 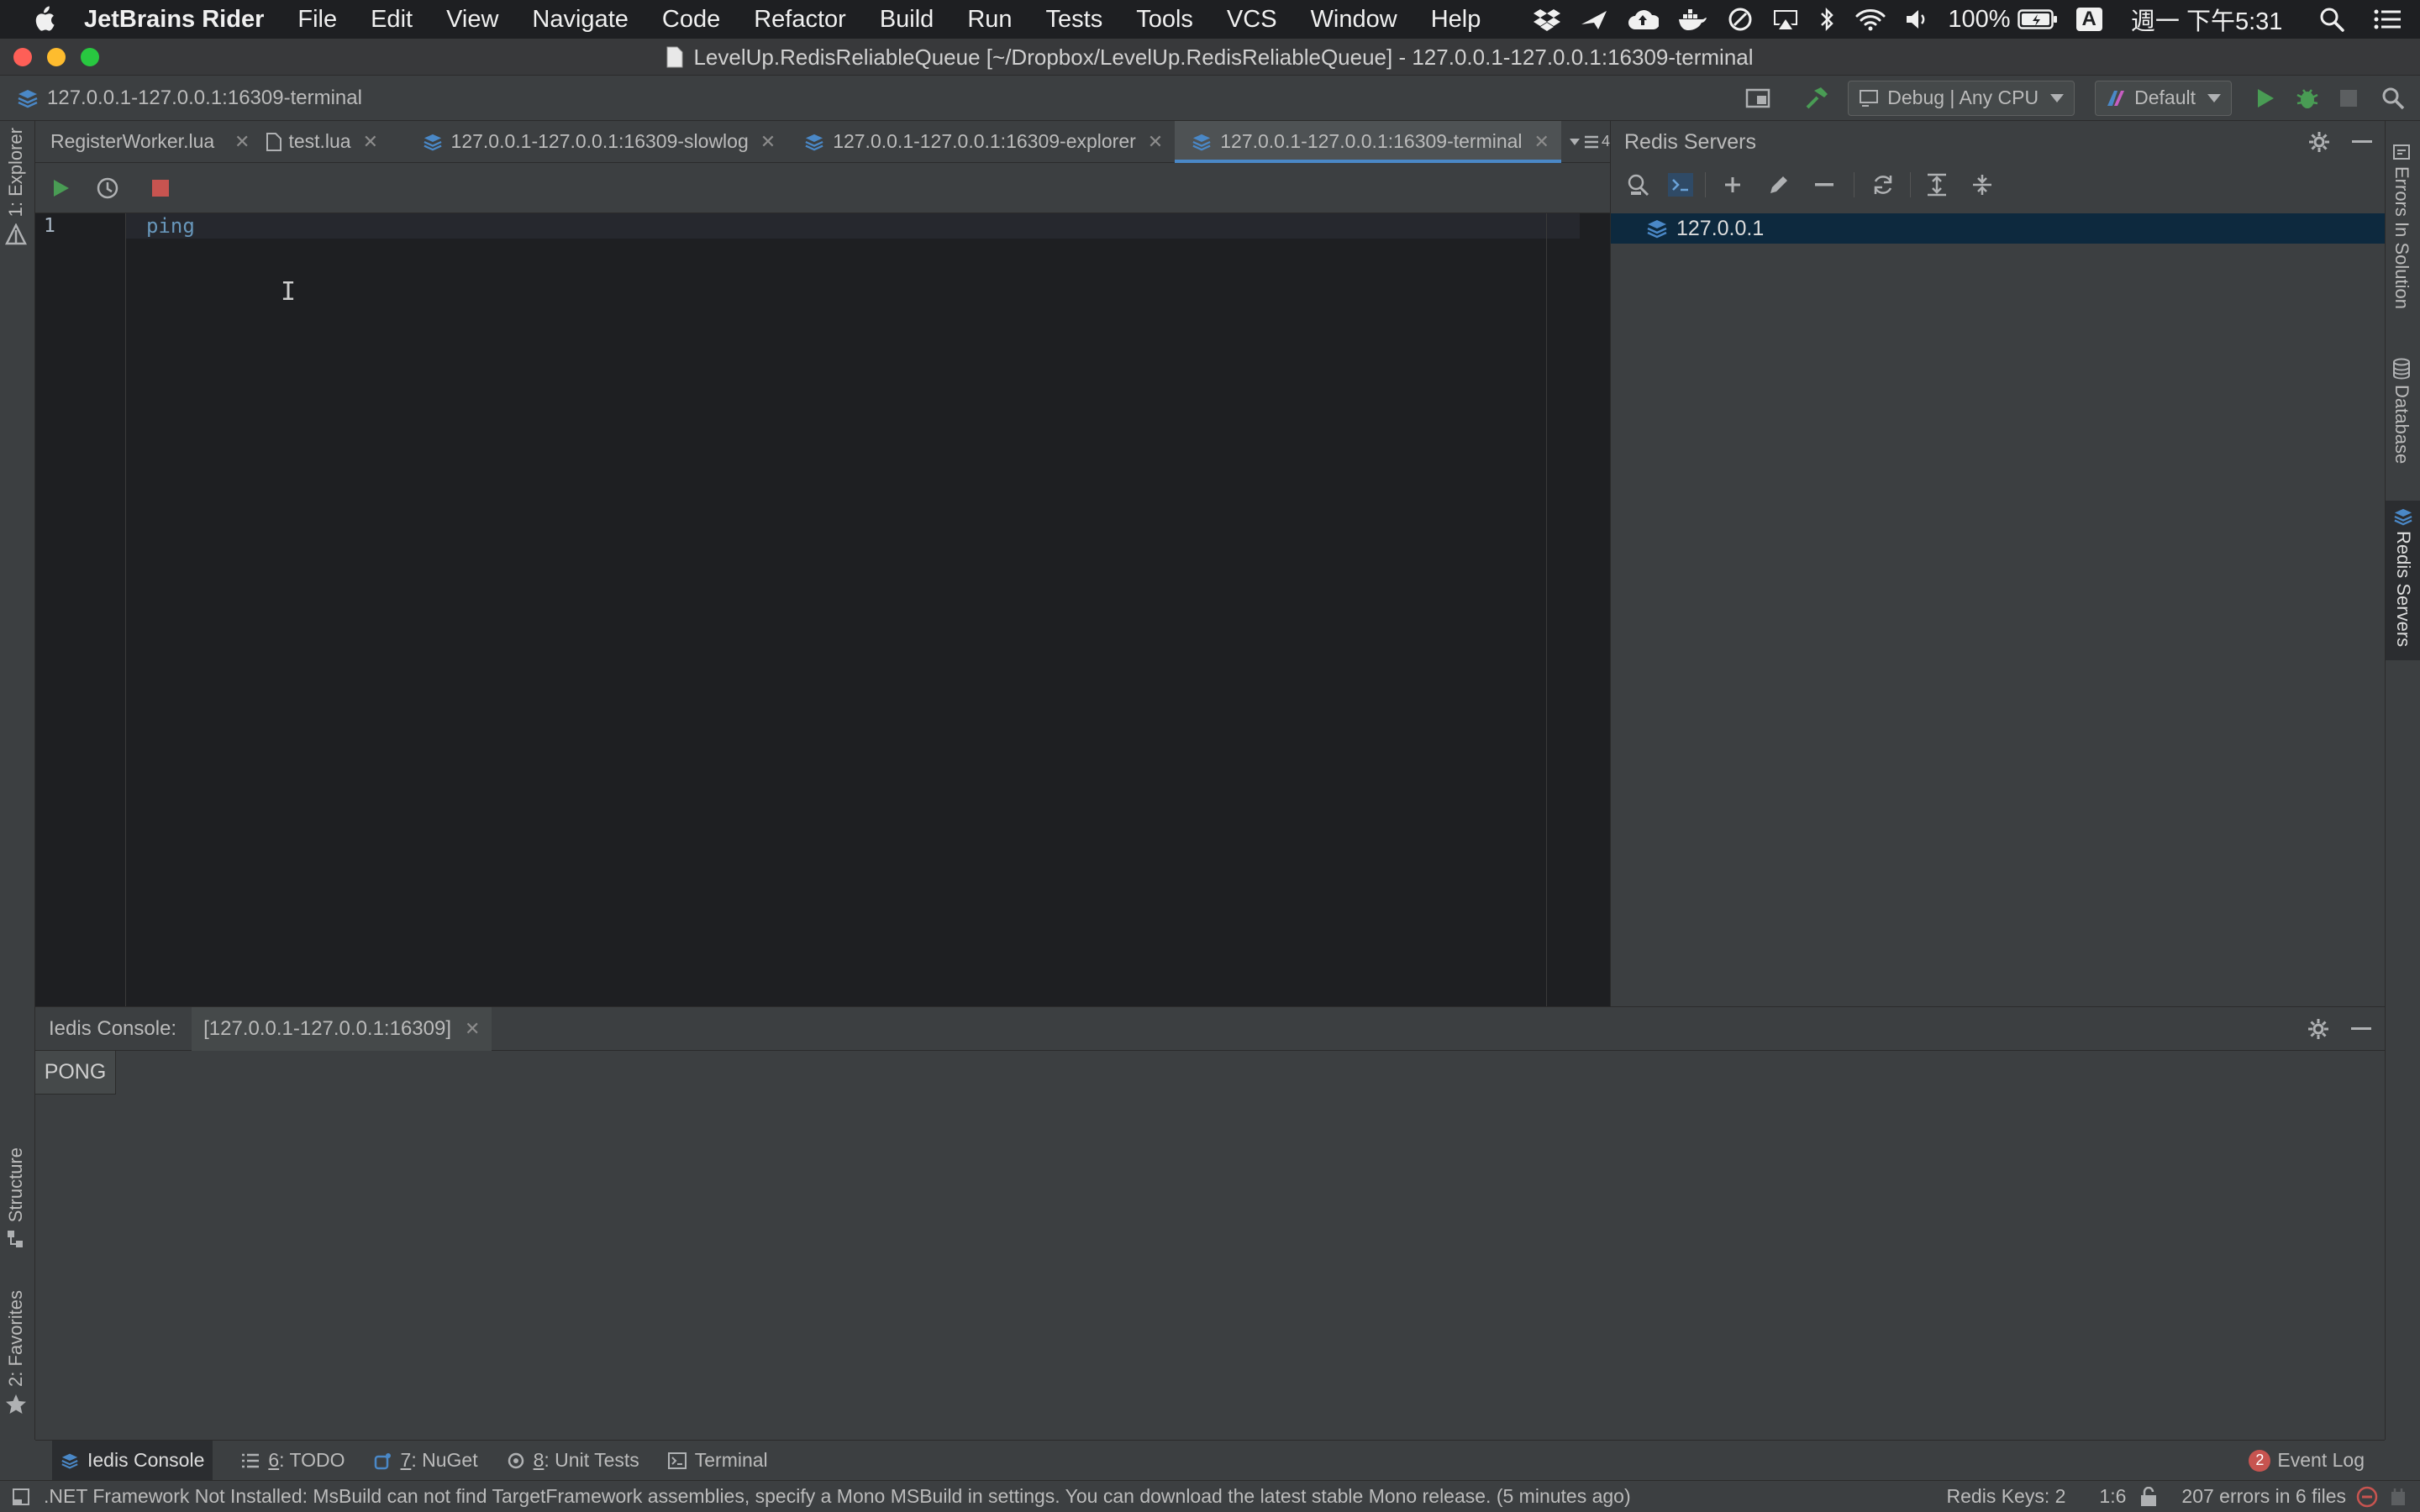 What do you see at coordinates (1979, 20) in the screenshot?
I see `battery-percent: 100%` at bounding box center [1979, 20].